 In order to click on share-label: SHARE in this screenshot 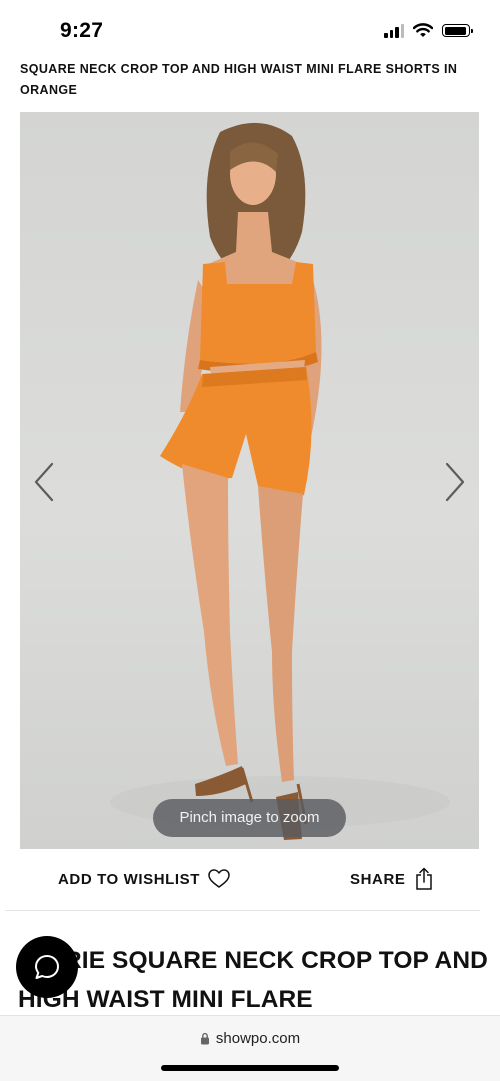, I will do `click(378, 879)`.